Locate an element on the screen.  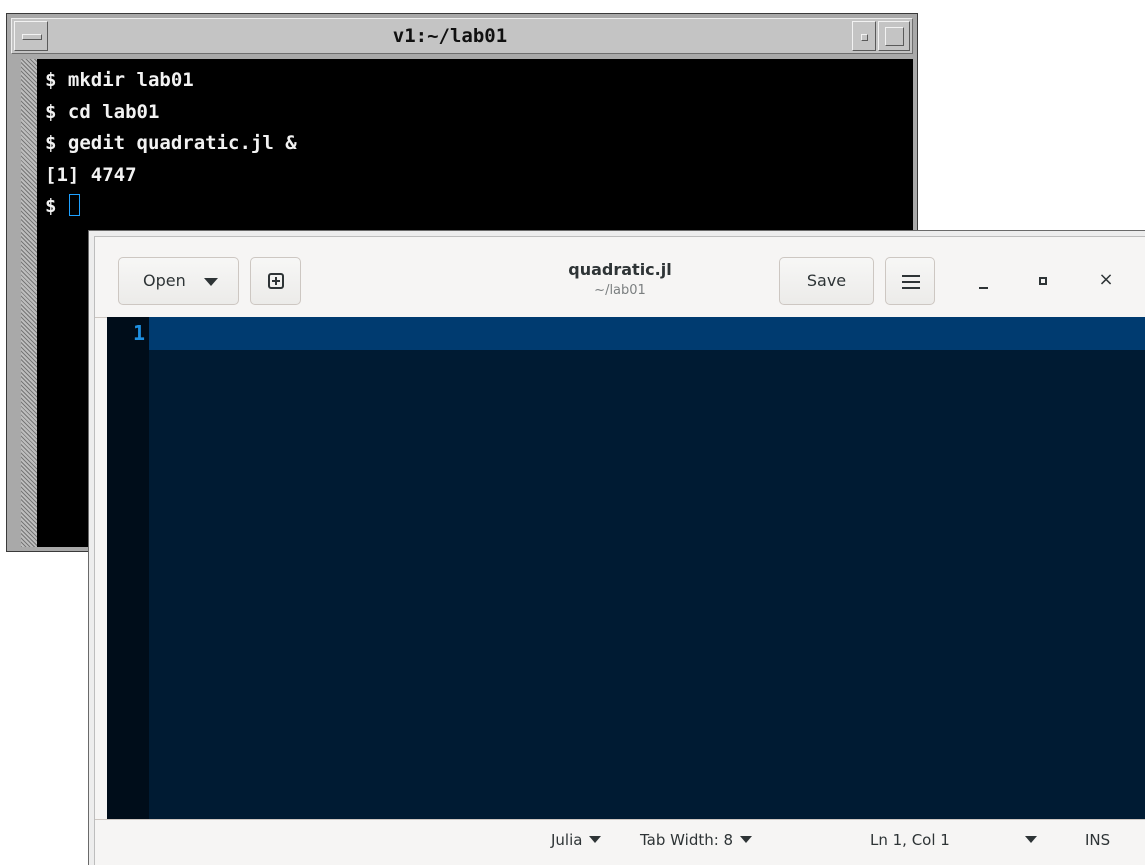
line-number: 1 is located at coordinates (138, 333).